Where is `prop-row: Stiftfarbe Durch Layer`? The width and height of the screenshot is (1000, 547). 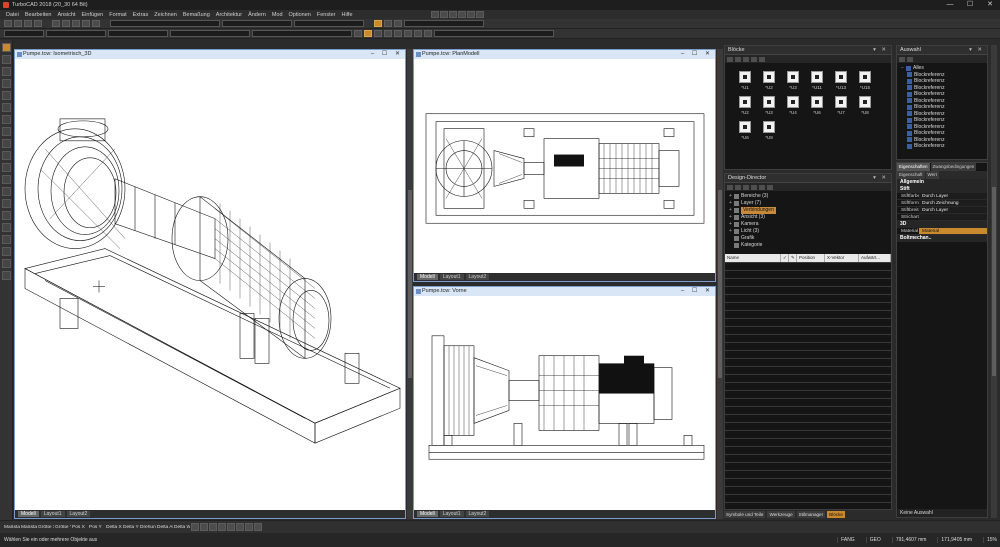
prop-row: Stiftfarbe Durch Layer is located at coordinates (942, 196).